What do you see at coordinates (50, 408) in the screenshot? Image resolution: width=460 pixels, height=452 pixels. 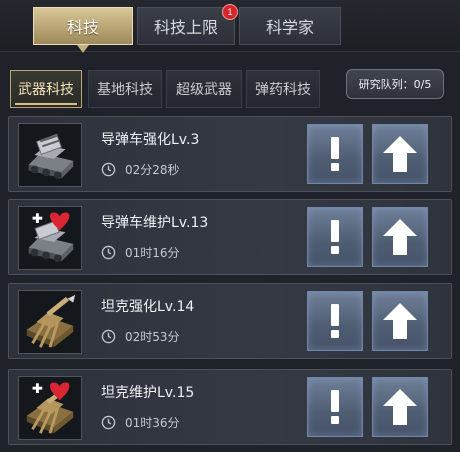 I see `tank-repair-icon` at bounding box center [50, 408].